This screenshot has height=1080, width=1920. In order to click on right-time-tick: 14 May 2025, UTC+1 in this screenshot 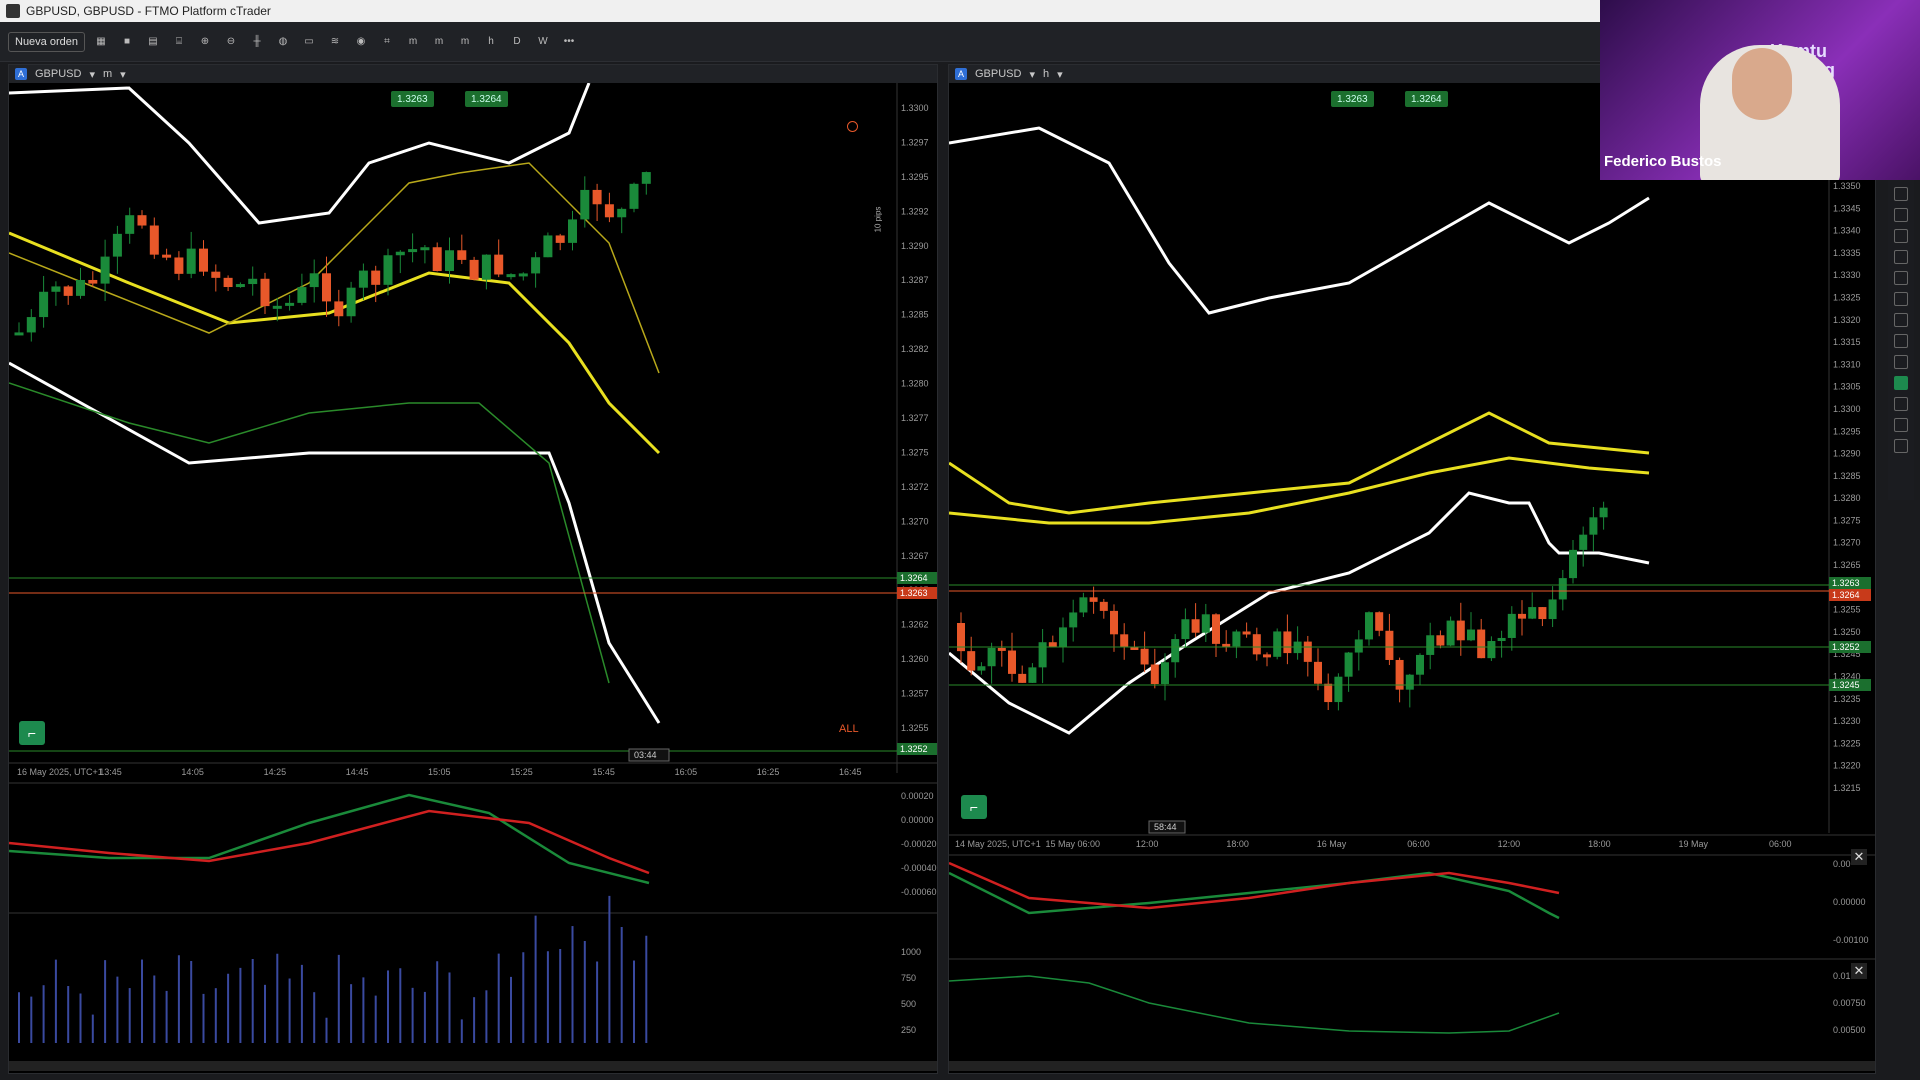, I will do `click(998, 844)`.